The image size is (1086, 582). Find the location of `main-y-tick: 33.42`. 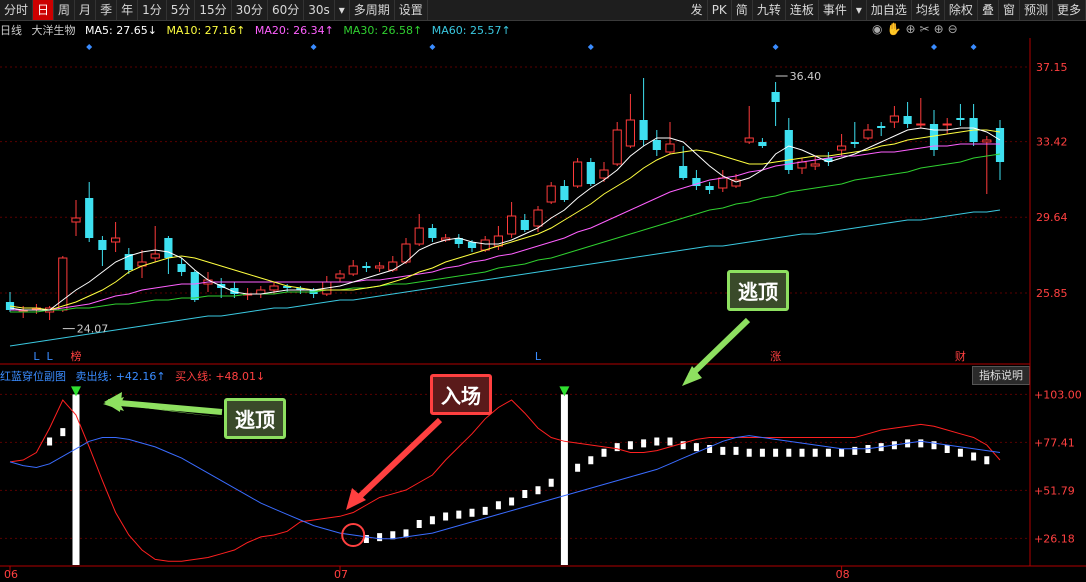

main-y-tick: 33.42 is located at coordinates (1052, 142).